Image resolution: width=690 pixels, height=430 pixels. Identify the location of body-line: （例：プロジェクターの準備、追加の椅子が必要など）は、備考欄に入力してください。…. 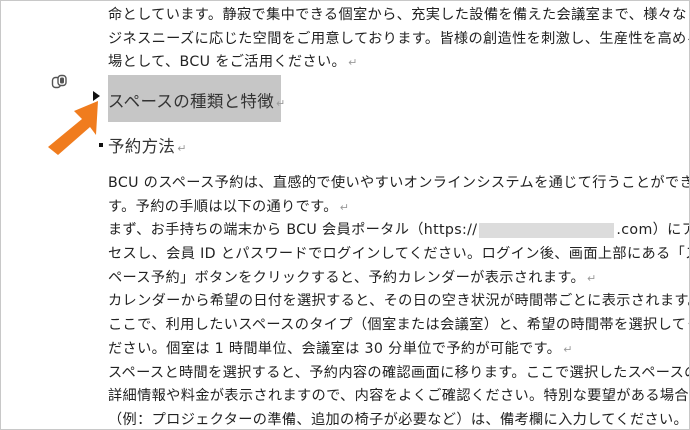
(398, 419).